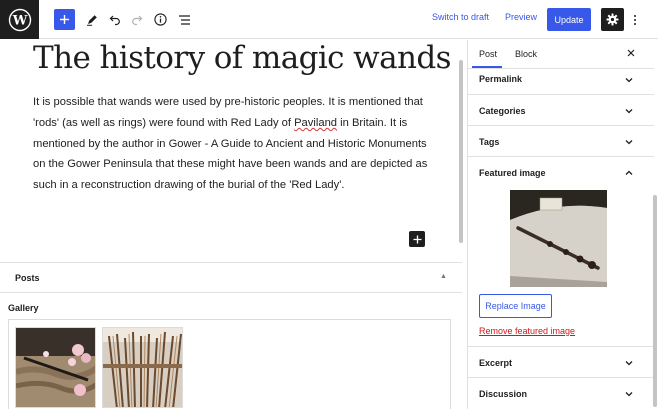 The height and width of the screenshot is (409, 658). What do you see at coordinates (561, 362) in the screenshot?
I see `panel-excerpt: Excerpt` at bounding box center [561, 362].